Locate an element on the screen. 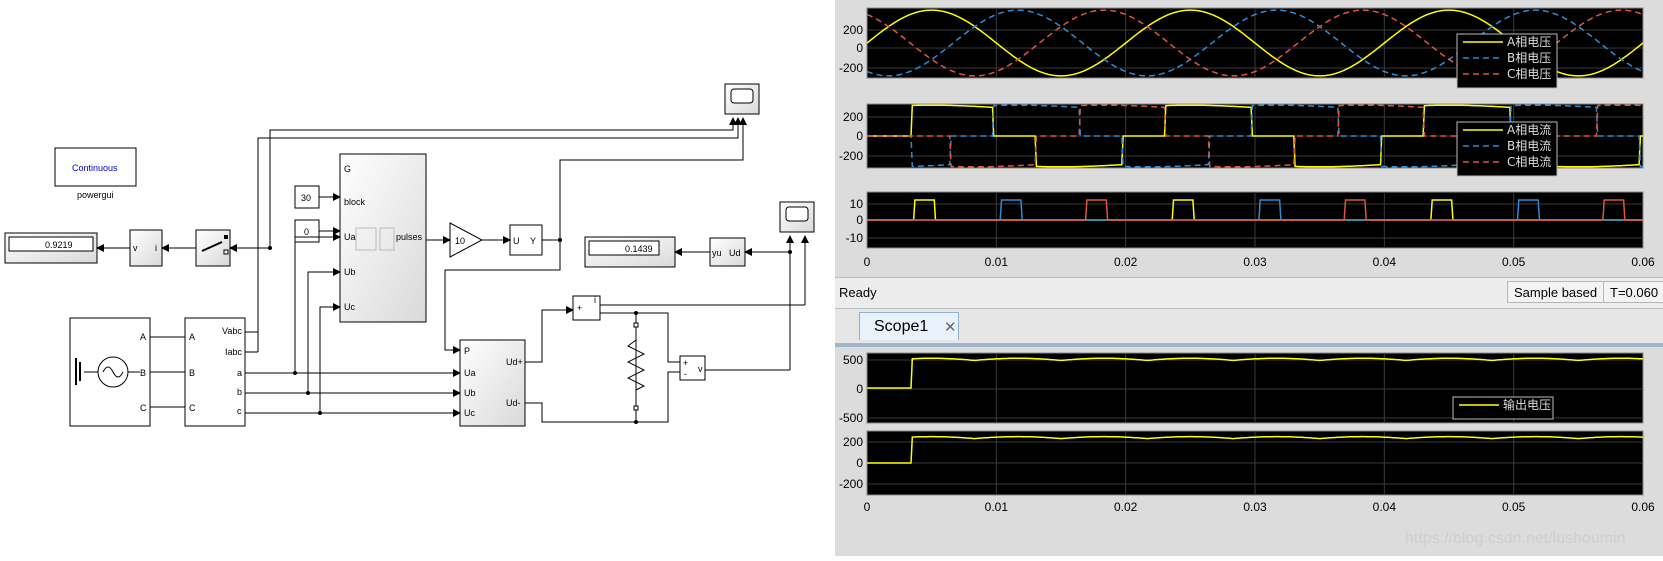 The image size is (1663, 561). constant-g-block: 30 is located at coordinates (307, 197).